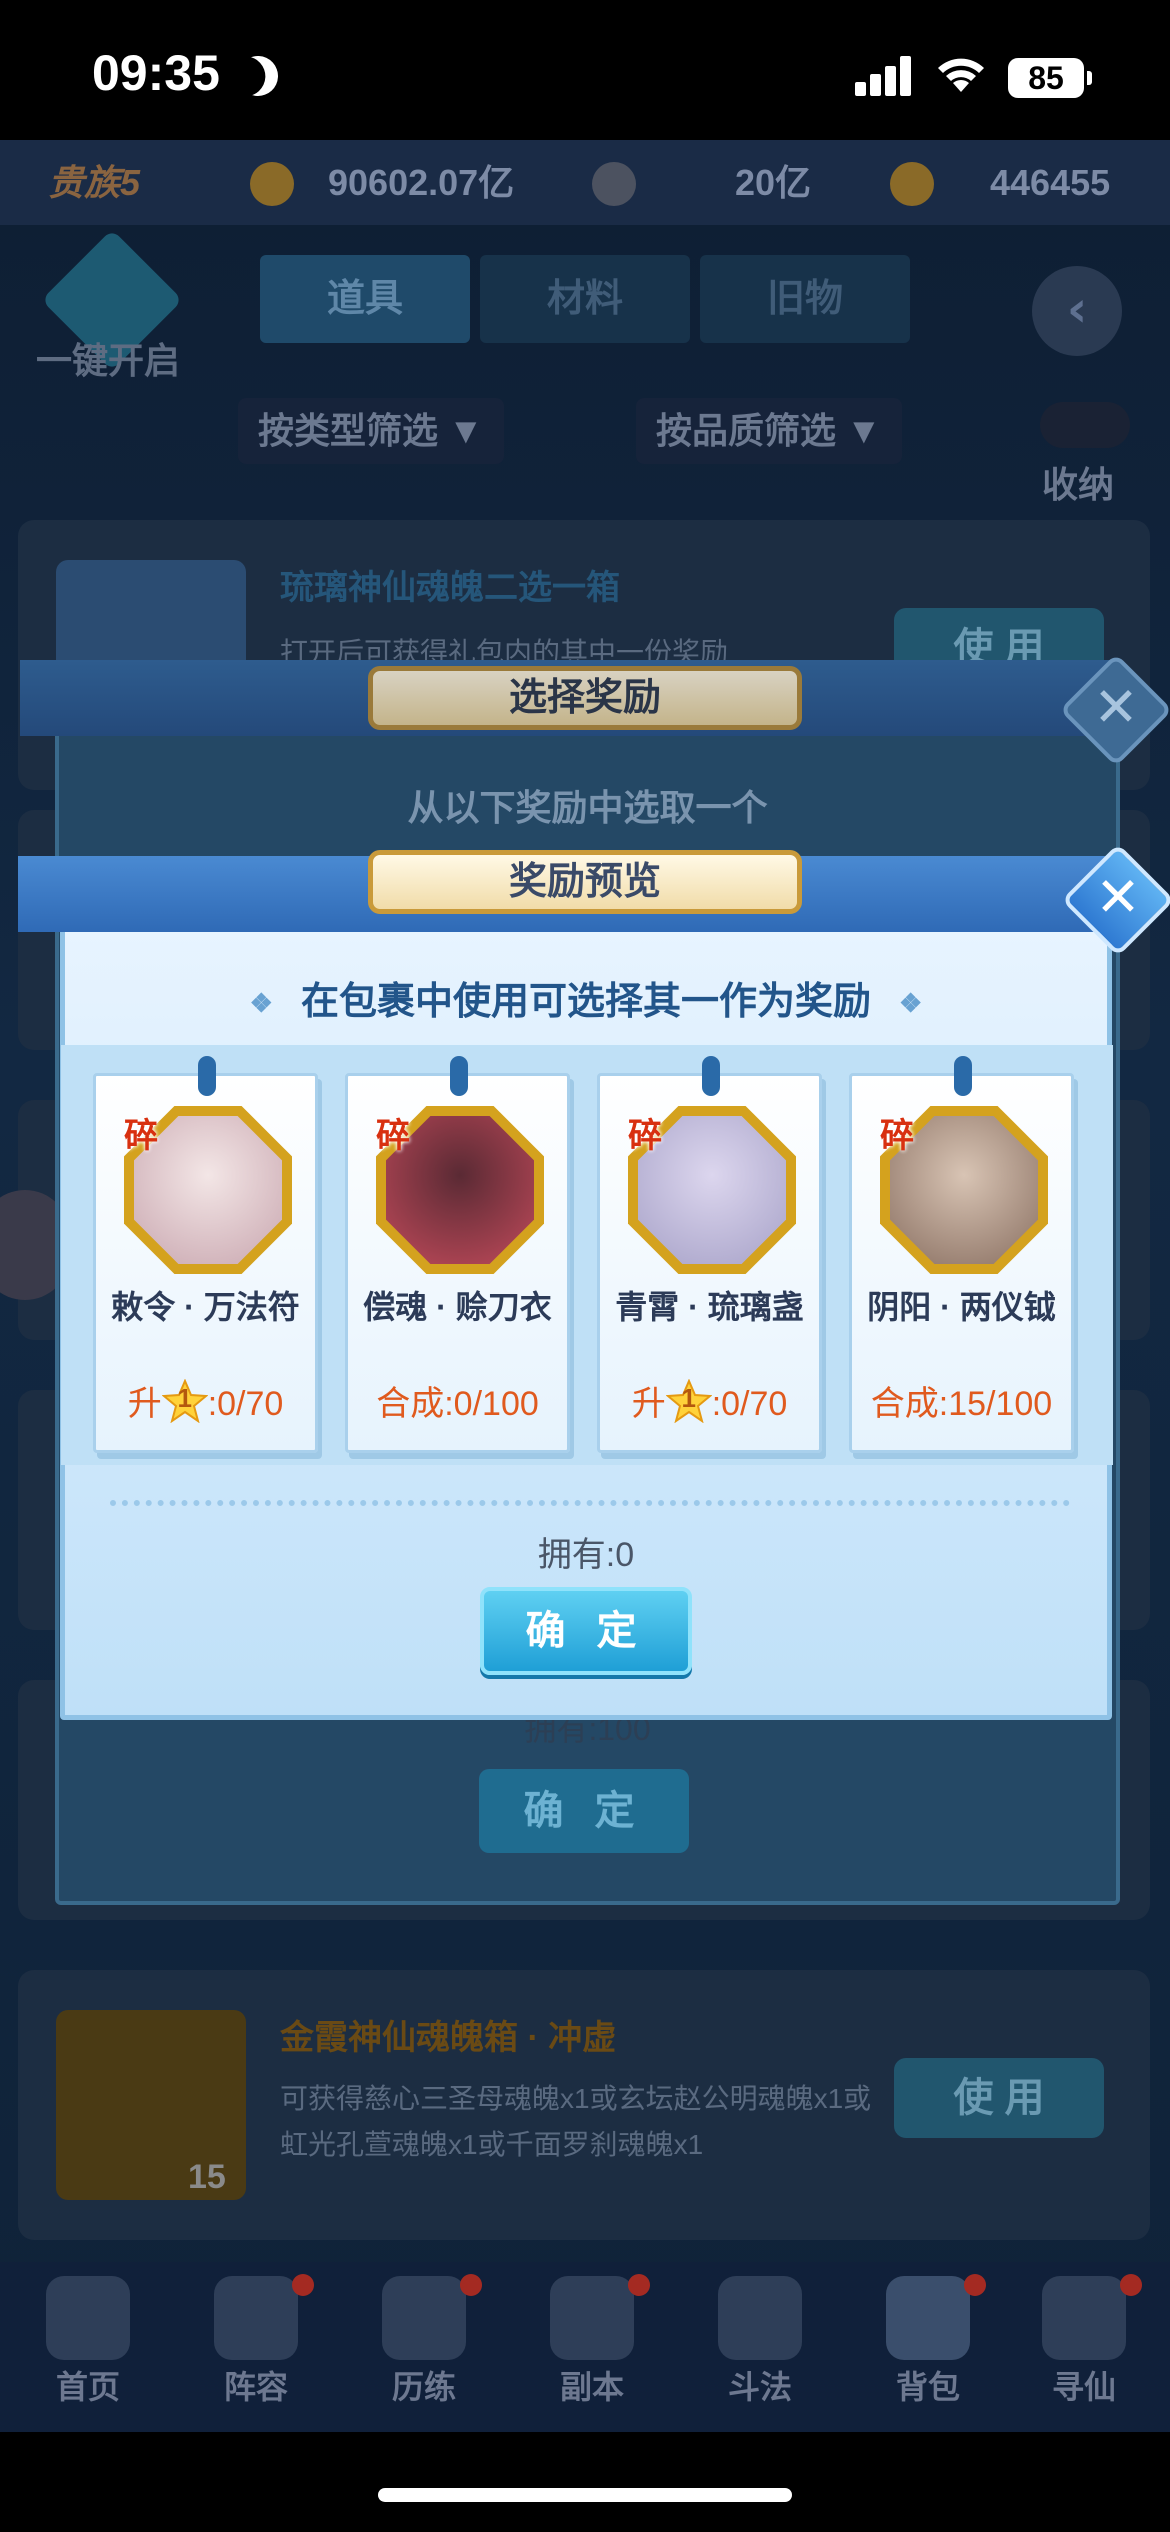 The image size is (1170, 2532). What do you see at coordinates (746, 430) in the screenshot?
I see `filter-by-quality-label: 按品质筛选` at bounding box center [746, 430].